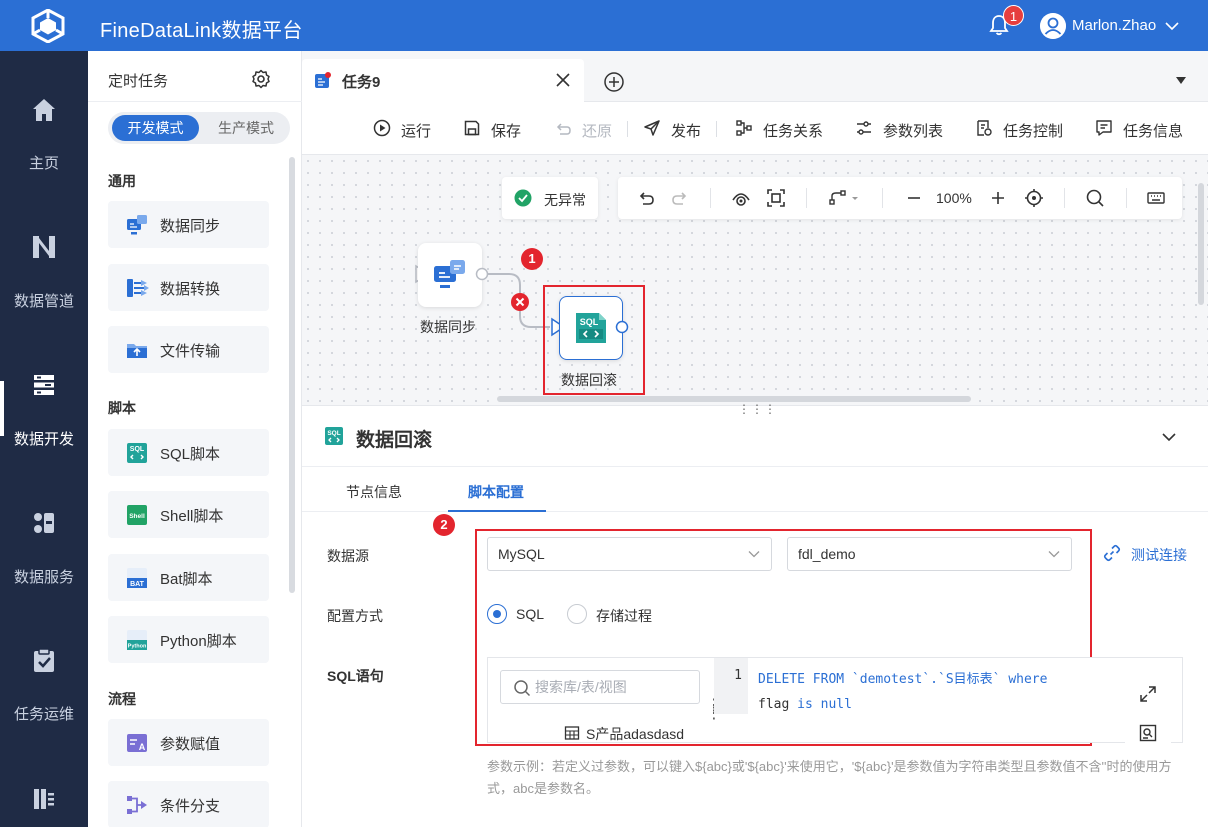 The height and width of the screenshot is (827, 1208). I want to click on test-connection-label: 测试连接, so click(1159, 555).